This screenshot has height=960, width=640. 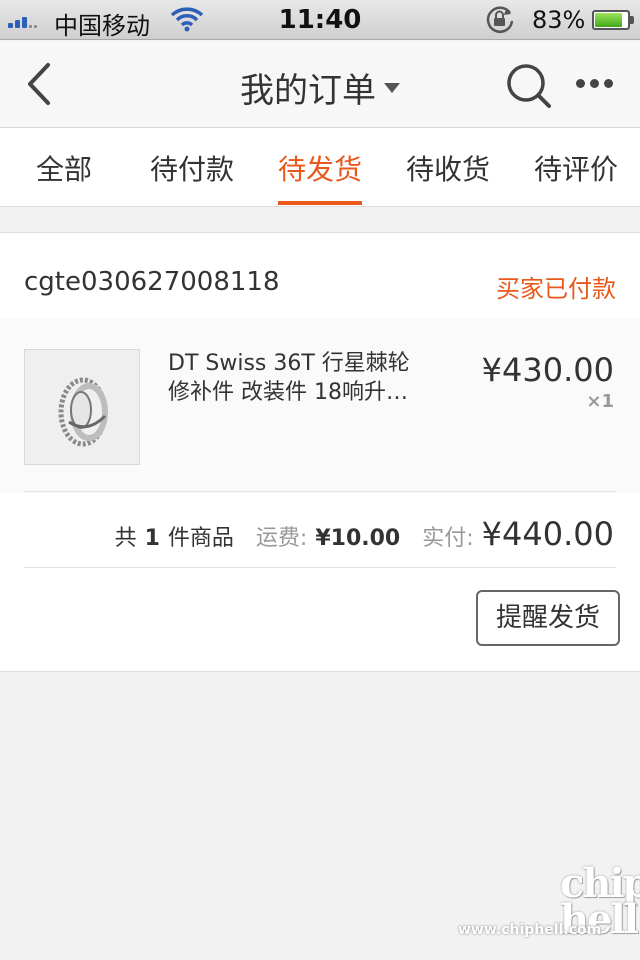 I want to click on product-title-line1: DT Swiss 36T 行星棘轮, so click(x=289, y=363).